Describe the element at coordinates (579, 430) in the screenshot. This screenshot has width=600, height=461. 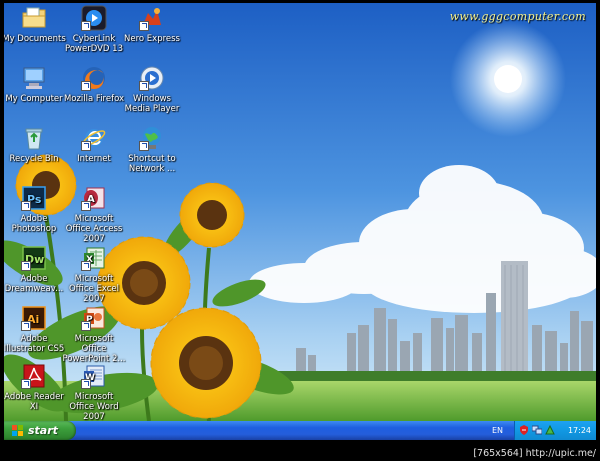
I see `clock: 17:24` at that location.